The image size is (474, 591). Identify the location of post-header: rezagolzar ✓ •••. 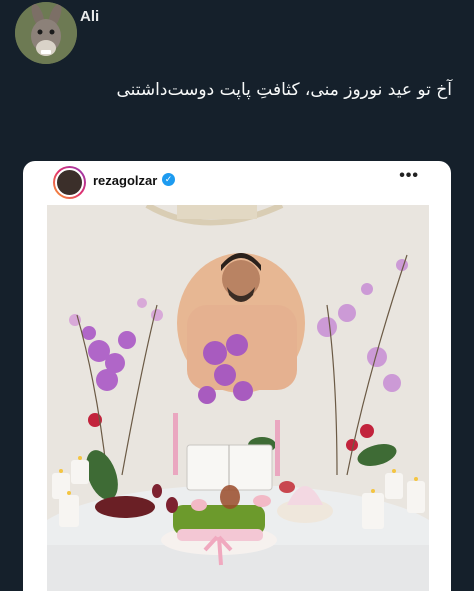
(237, 182).